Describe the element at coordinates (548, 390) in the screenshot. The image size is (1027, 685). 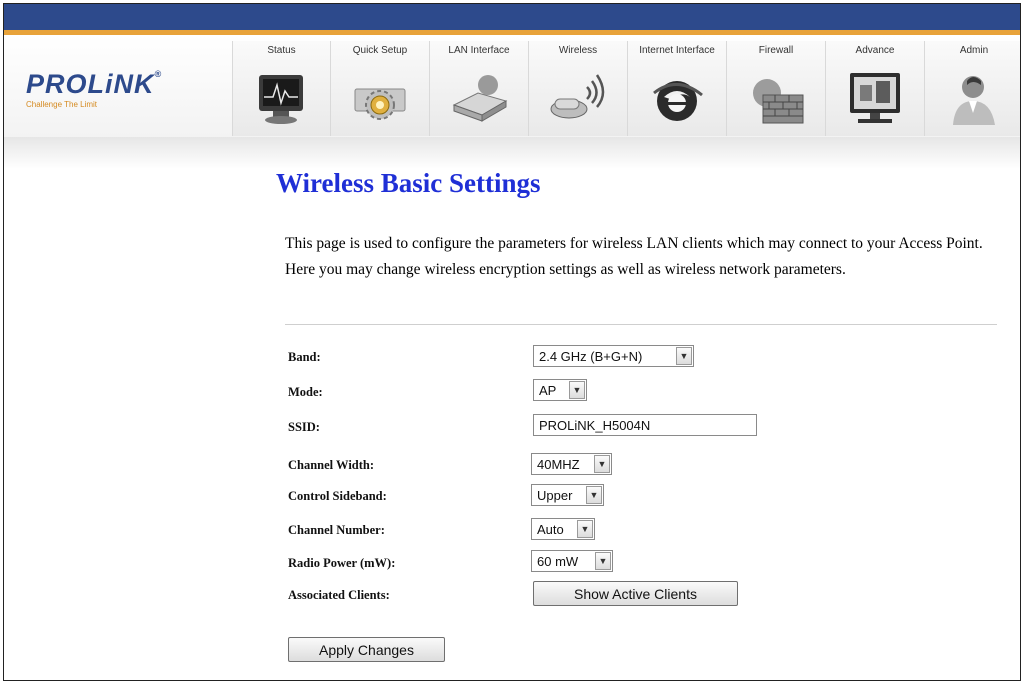
I see `mode-value: AP` at that location.